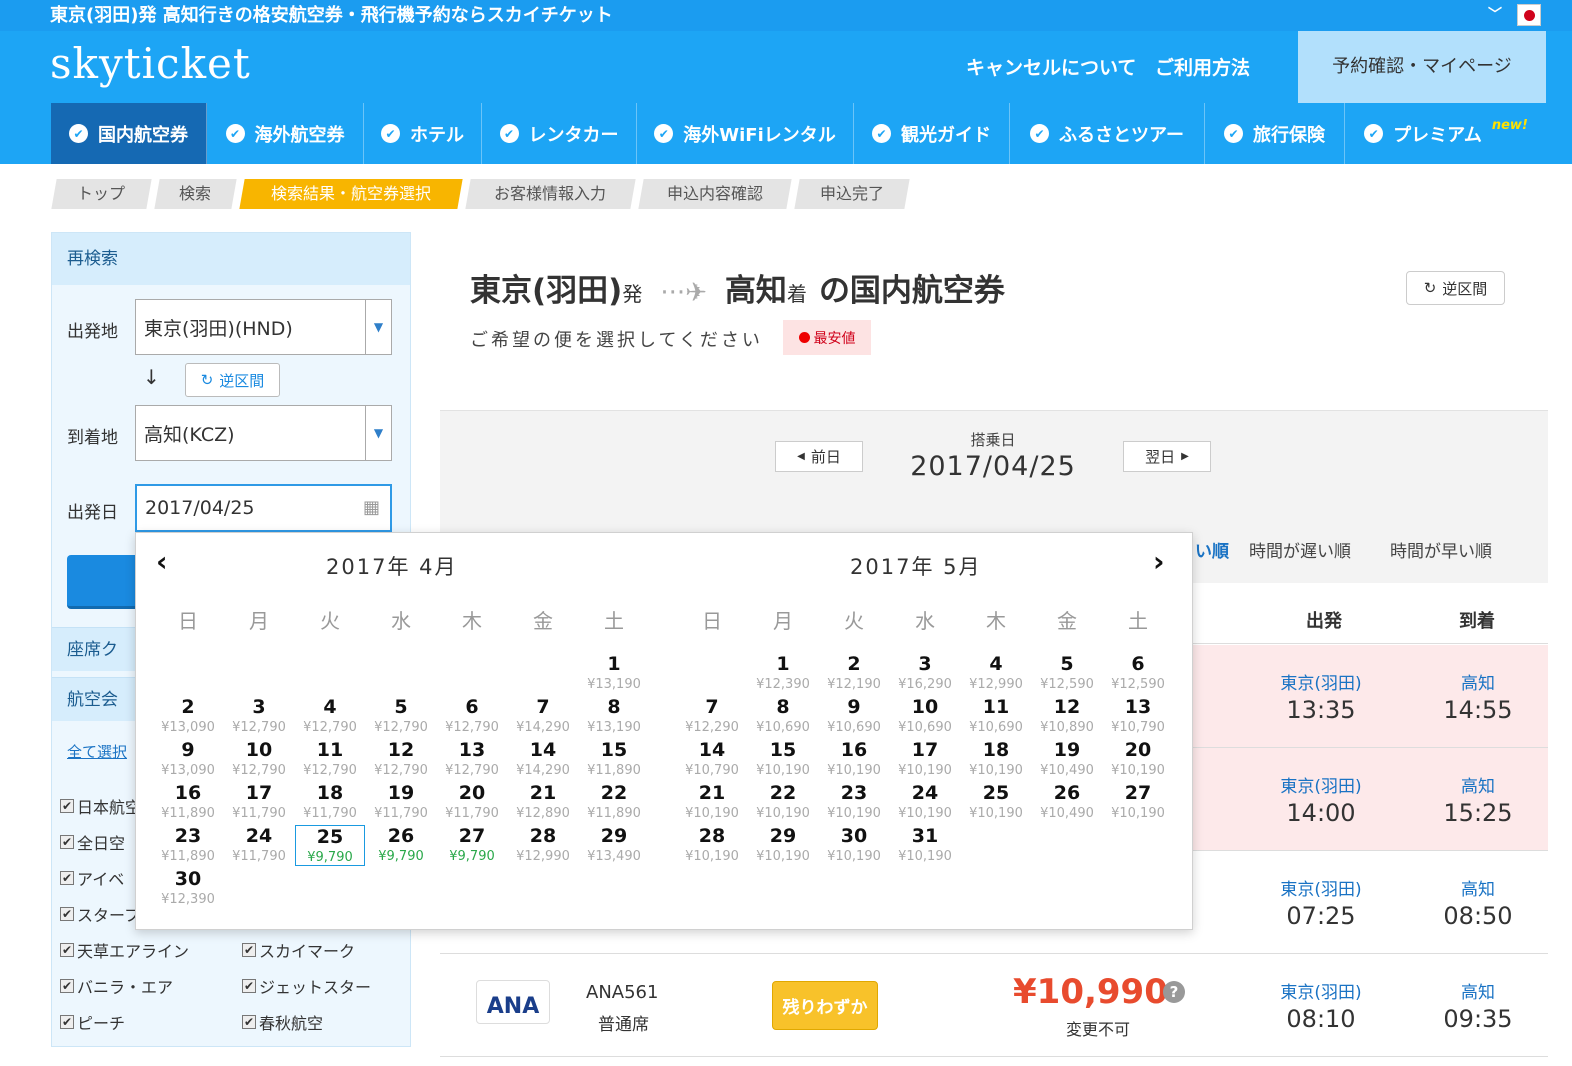  I want to click on calendar-day: 27 ¥10,190, so click(1138, 802).